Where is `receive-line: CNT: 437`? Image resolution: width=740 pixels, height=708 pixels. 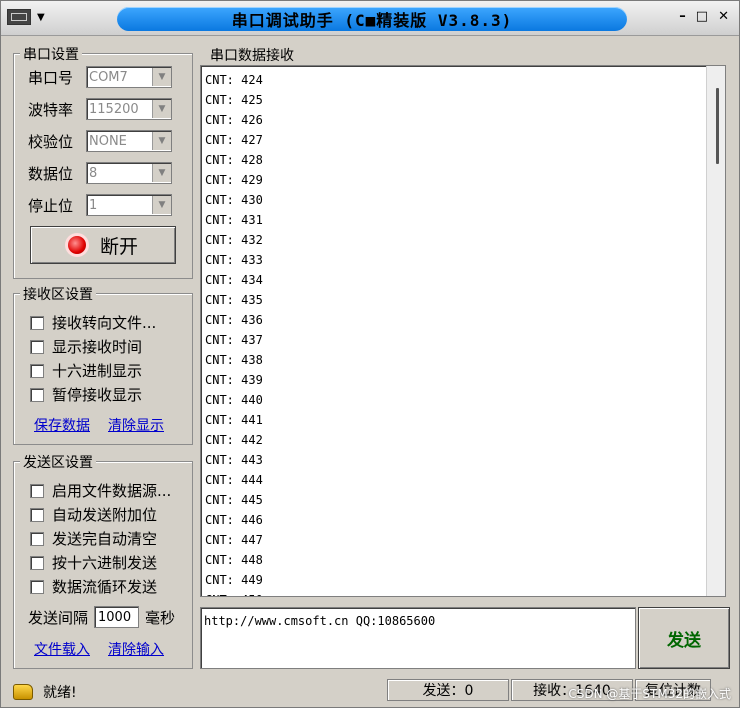
receive-line: CNT: 437 is located at coordinates (234, 340).